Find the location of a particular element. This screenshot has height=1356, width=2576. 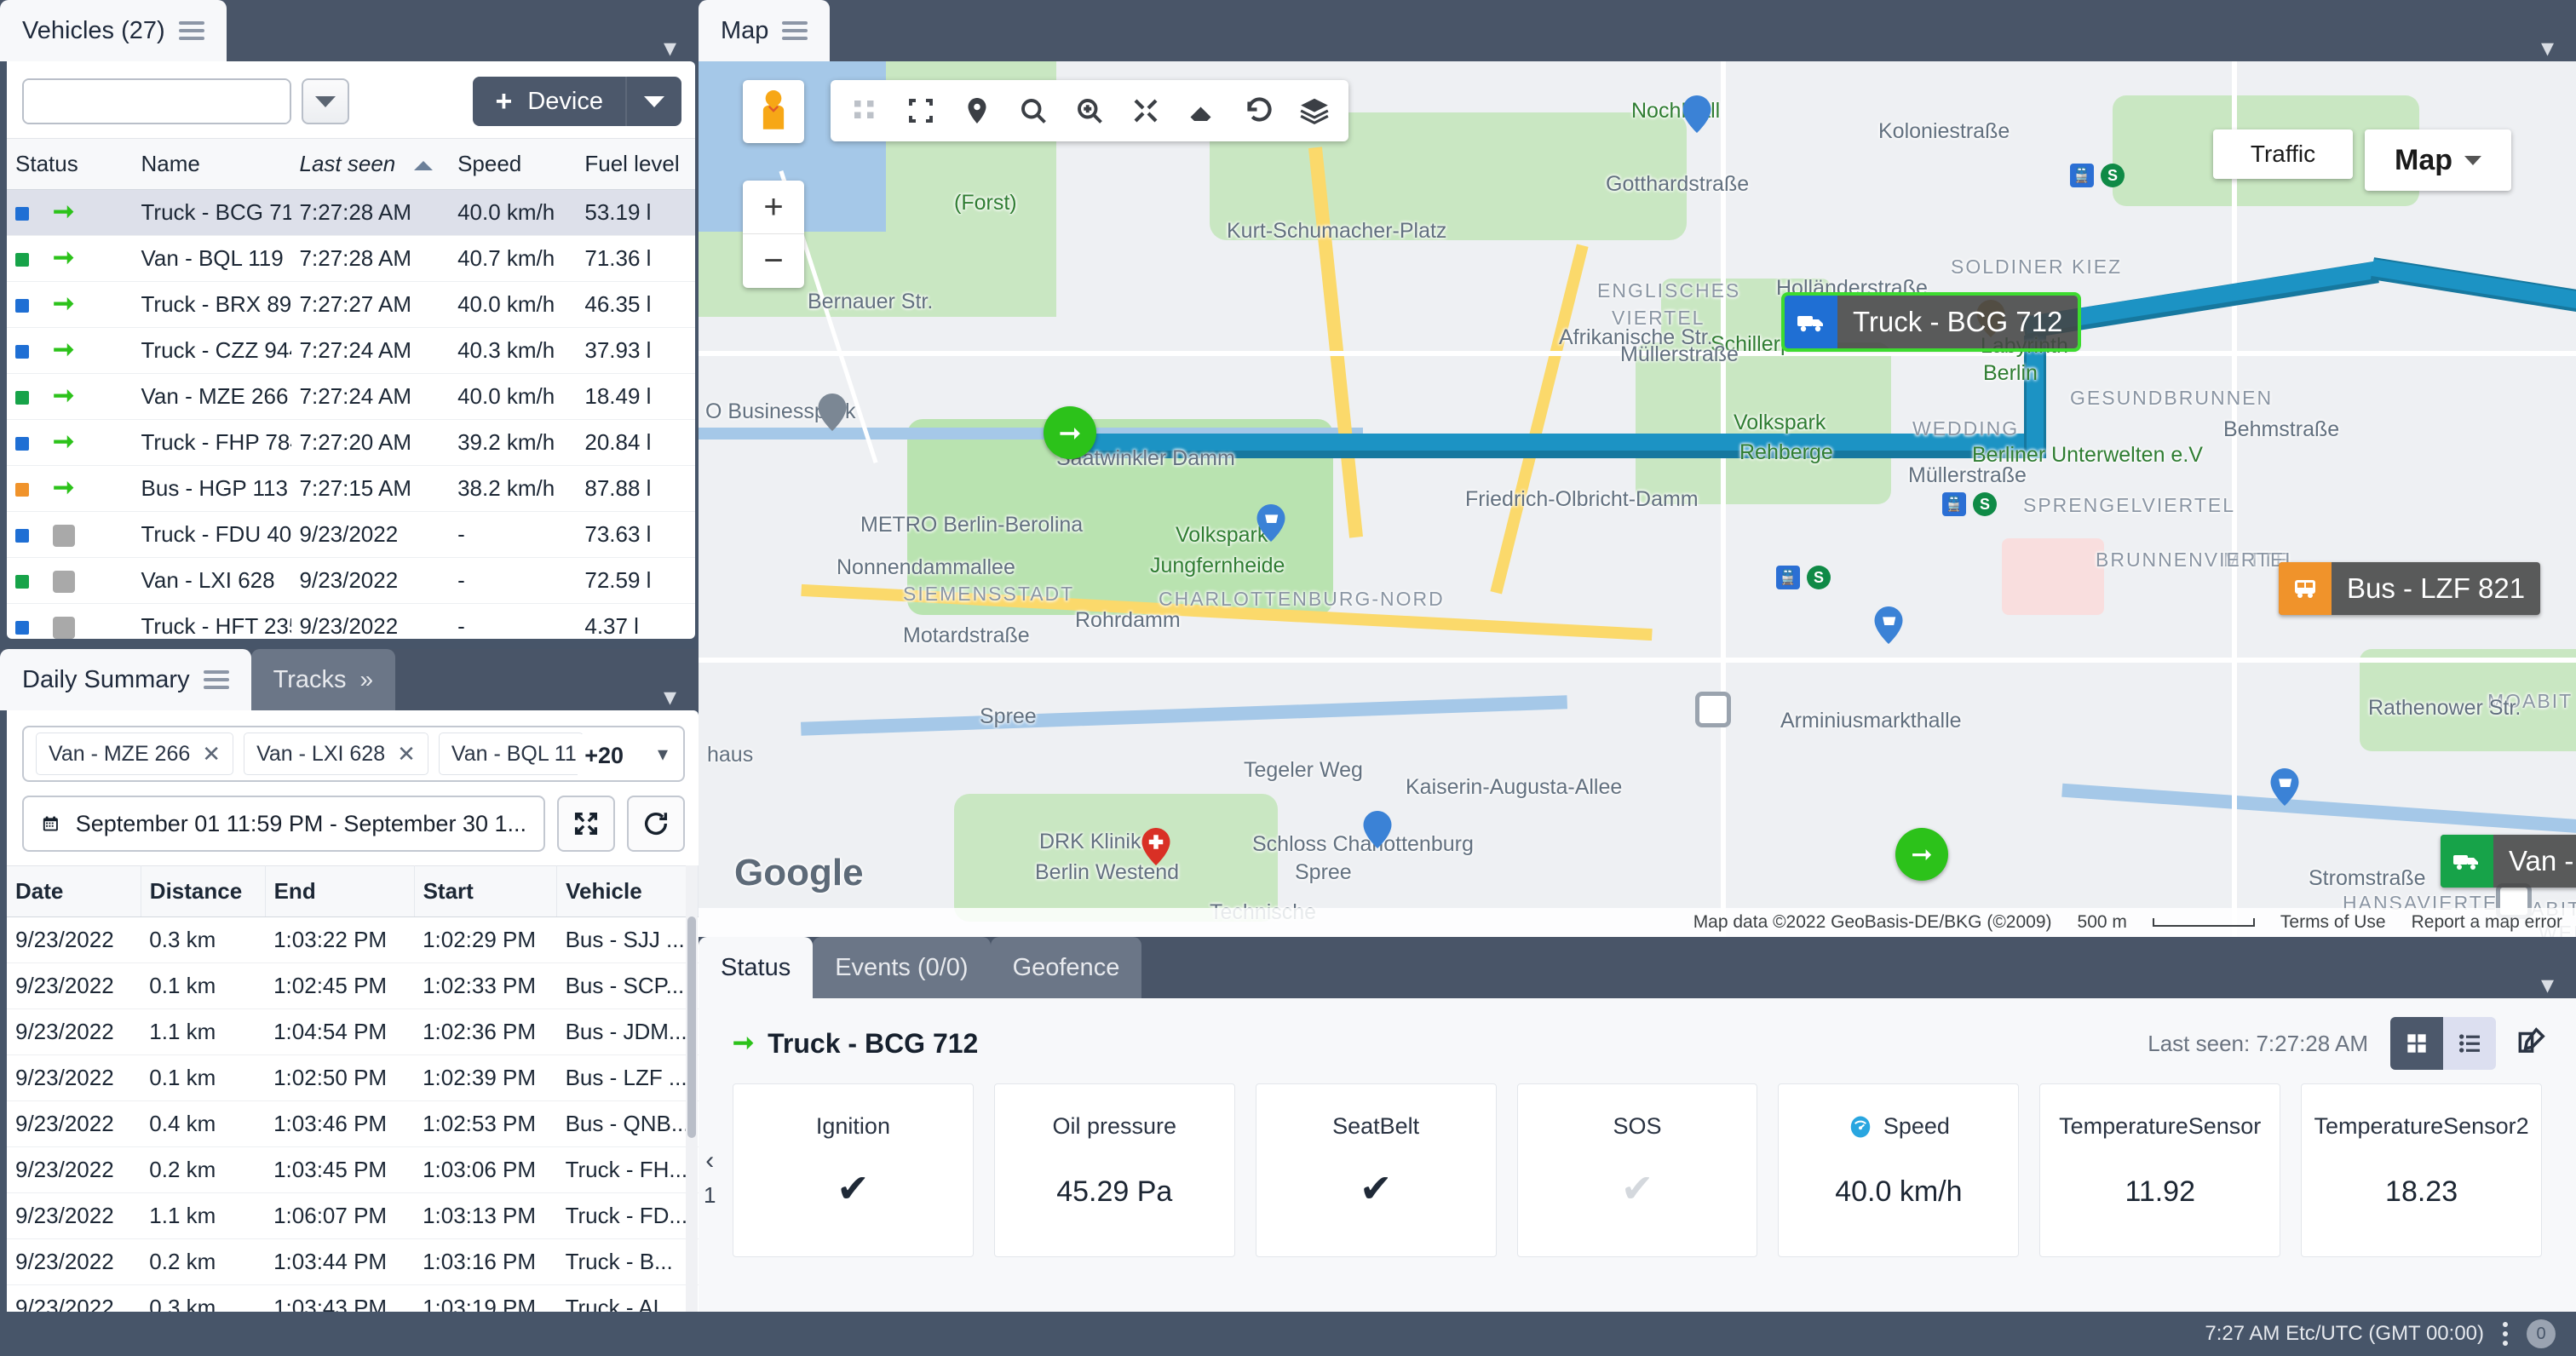

map-type-button: Map is located at coordinates (2438, 160).